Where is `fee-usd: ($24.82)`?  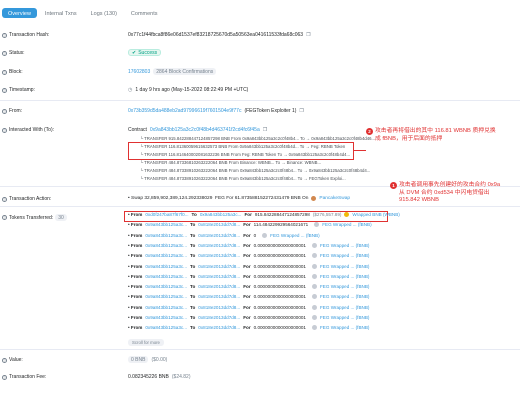
fee-usd: ($24.82) is located at coordinates (181, 377).